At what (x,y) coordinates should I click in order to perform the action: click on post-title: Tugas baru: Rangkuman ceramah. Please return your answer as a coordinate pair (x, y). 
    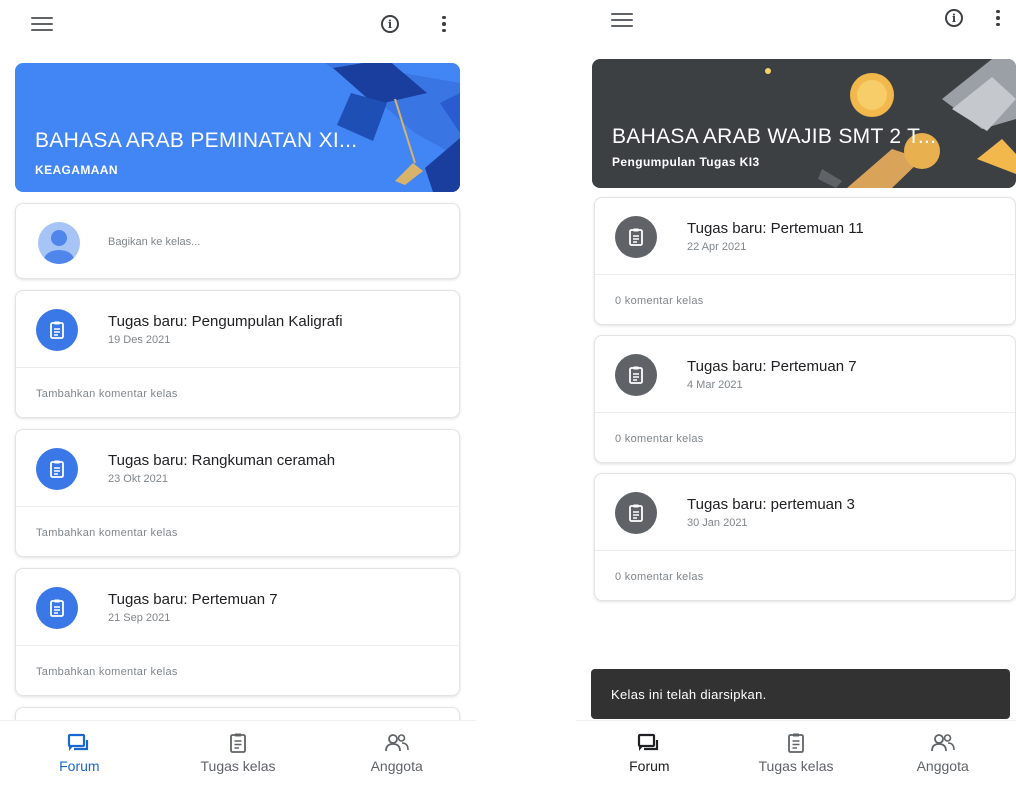
    Looking at the image, I should click on (222, 460).